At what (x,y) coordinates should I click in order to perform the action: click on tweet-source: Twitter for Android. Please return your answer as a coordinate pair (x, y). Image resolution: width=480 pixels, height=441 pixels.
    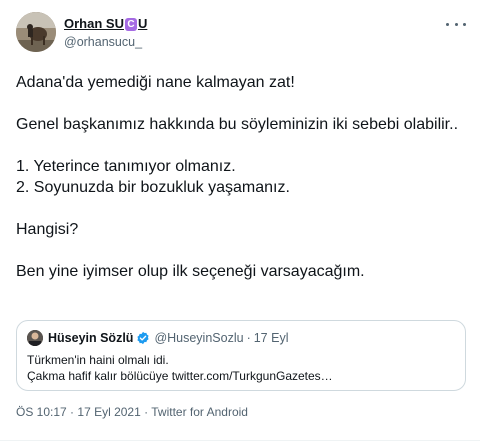
    Looking at the image, I should click on (199, 412).